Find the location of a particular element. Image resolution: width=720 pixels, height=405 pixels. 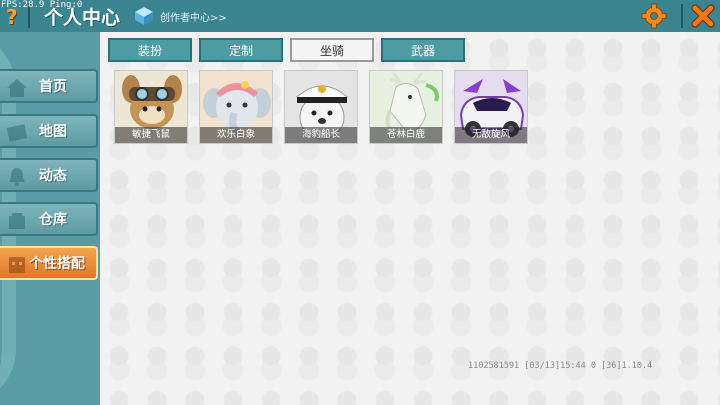

sidebar-item-label: 首页 is located at coordinates (53, 87).